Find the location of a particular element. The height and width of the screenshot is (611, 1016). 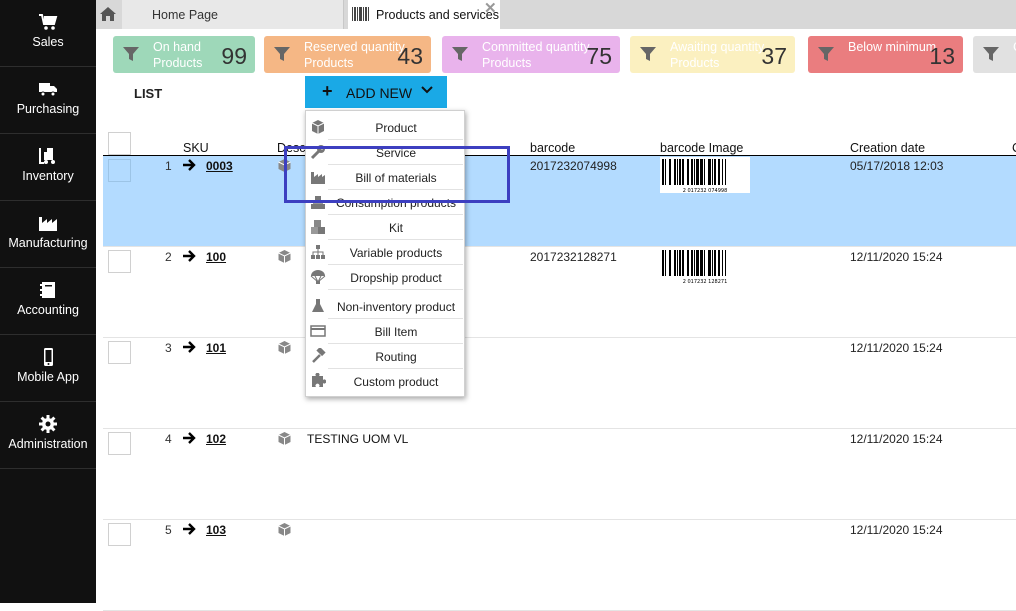

filter-count: 75 is located at coordinates (599, 56).